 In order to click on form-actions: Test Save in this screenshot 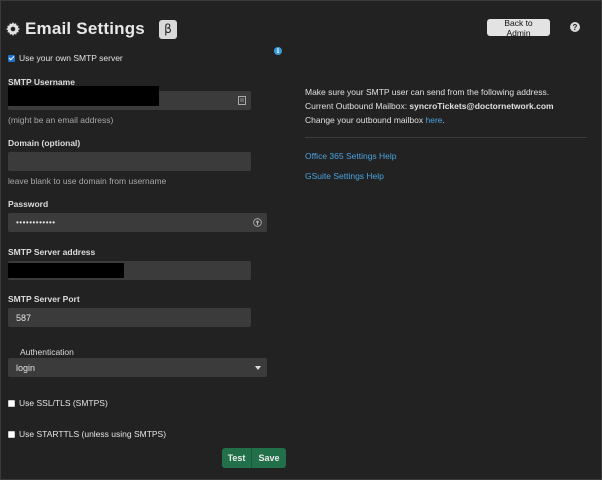, I will do `click(254, 458)`.